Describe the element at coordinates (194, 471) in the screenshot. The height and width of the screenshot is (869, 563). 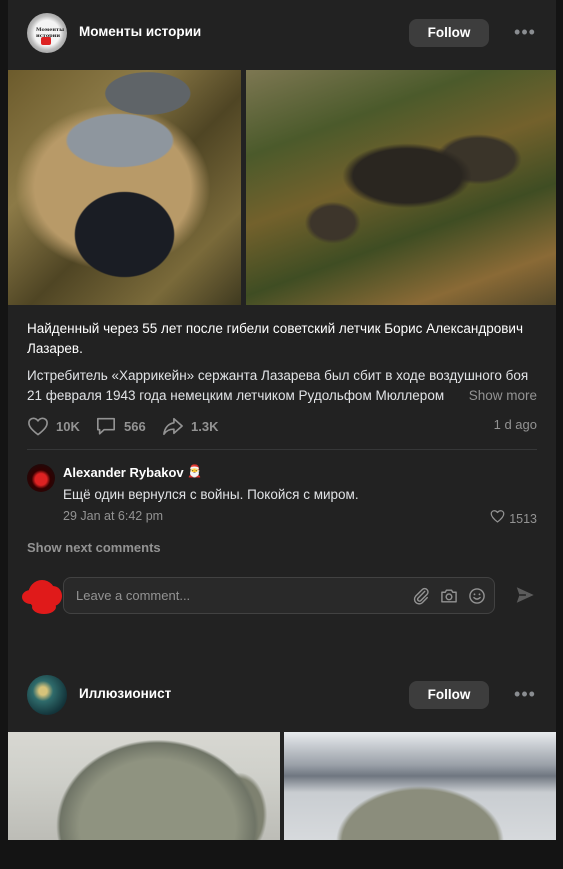
I see `santa-emoji-icon: 🎅` at that location.